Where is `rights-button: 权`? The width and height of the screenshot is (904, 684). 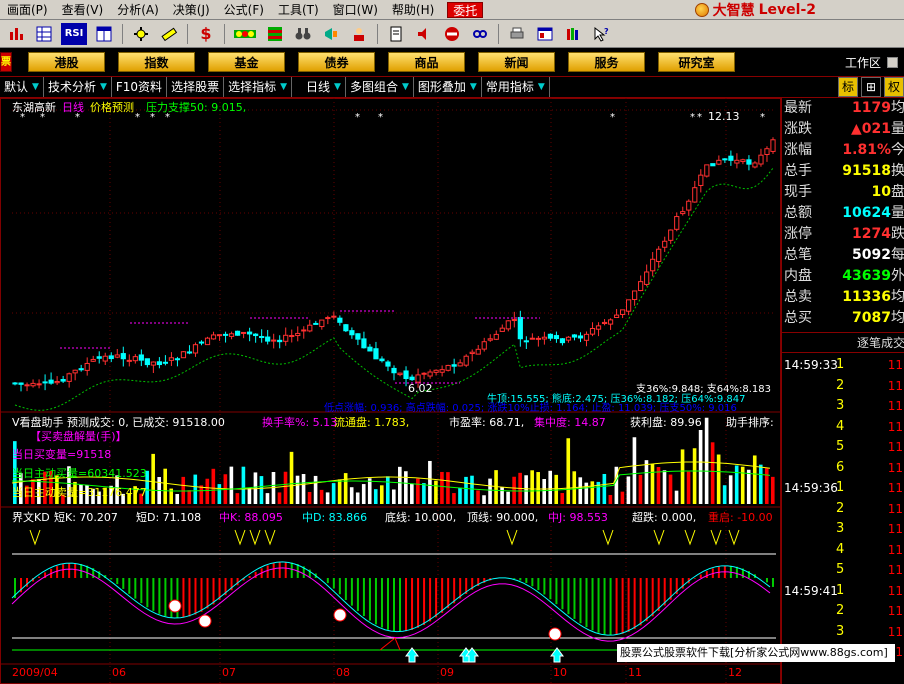 rights-button: 权 is located at coordinates (894, 87).